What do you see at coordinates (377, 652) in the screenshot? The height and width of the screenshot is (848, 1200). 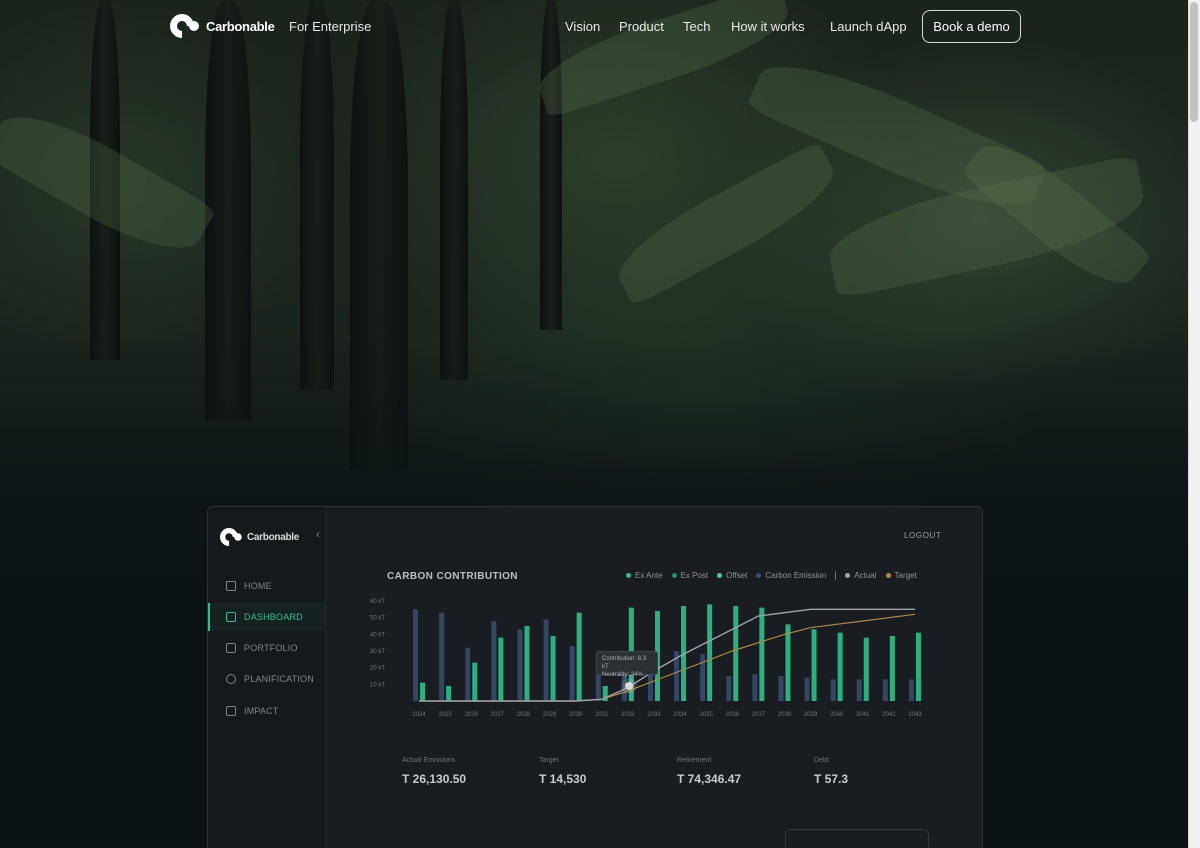 I see `y-tick-label: 30 kT` at bounding box center [377, 652].